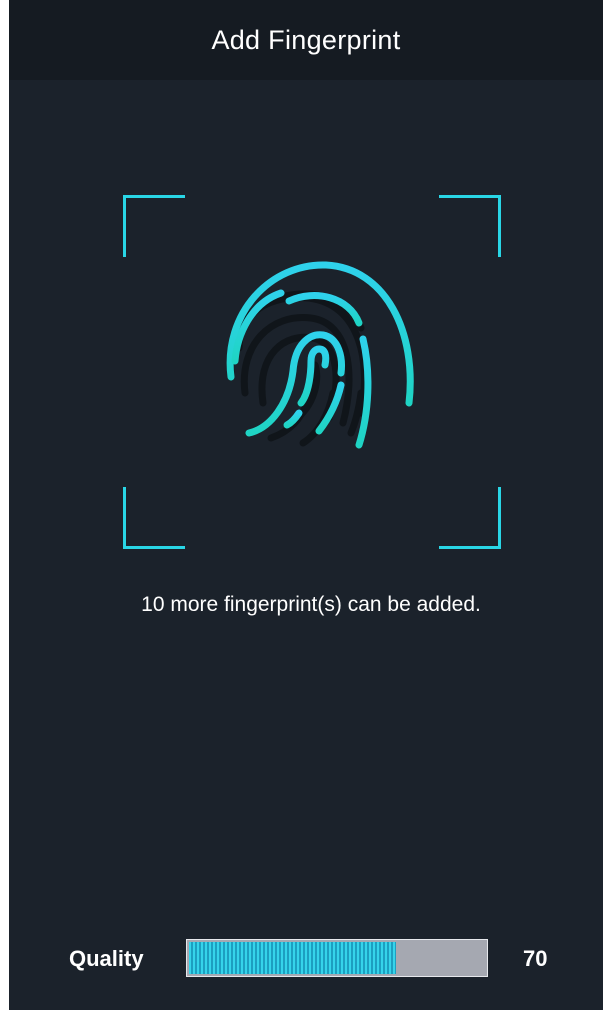  I want to click on frame-corner-bottom-right, so click(470, 518).